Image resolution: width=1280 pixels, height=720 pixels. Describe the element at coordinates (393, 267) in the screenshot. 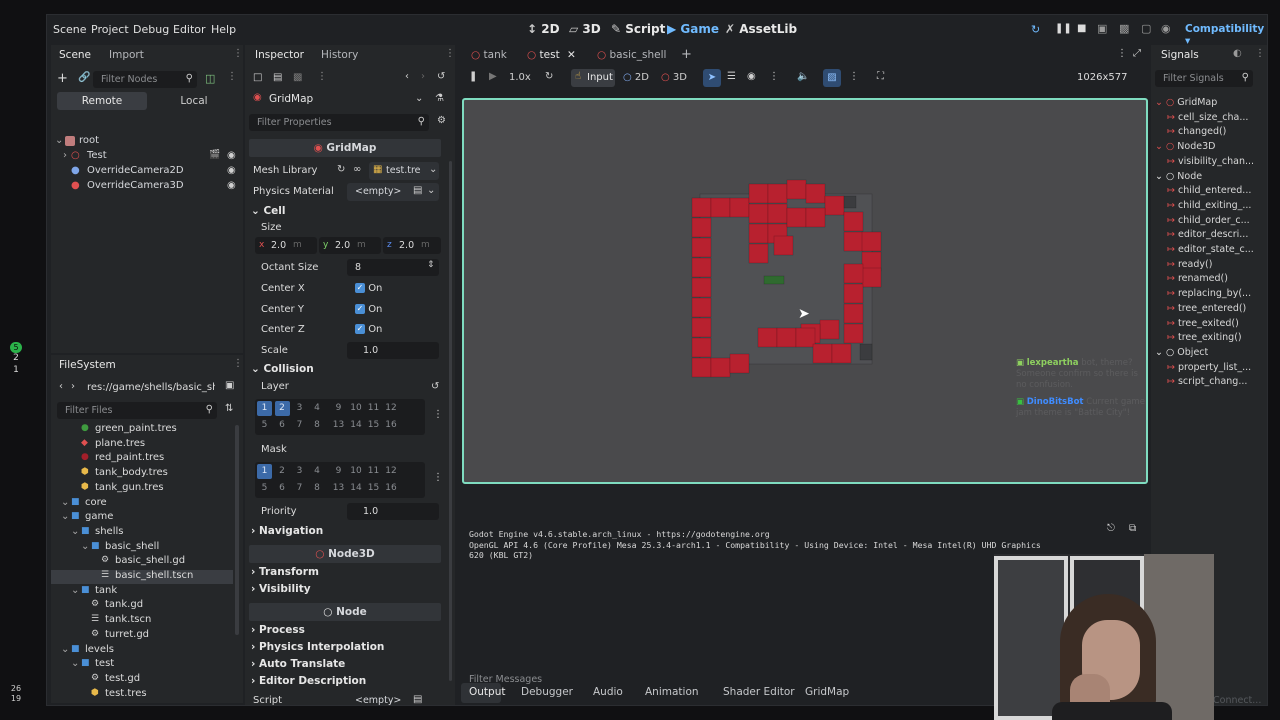

I see `octant-size-spinbox: 8 ⇕` at that location.